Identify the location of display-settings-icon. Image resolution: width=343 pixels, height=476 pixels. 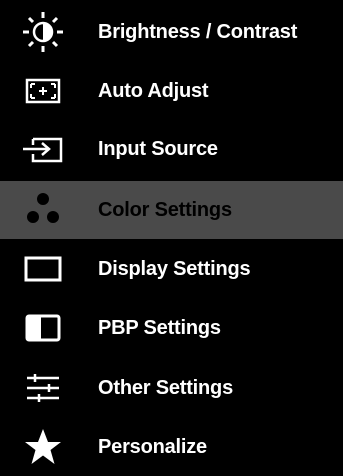
(43, 269).